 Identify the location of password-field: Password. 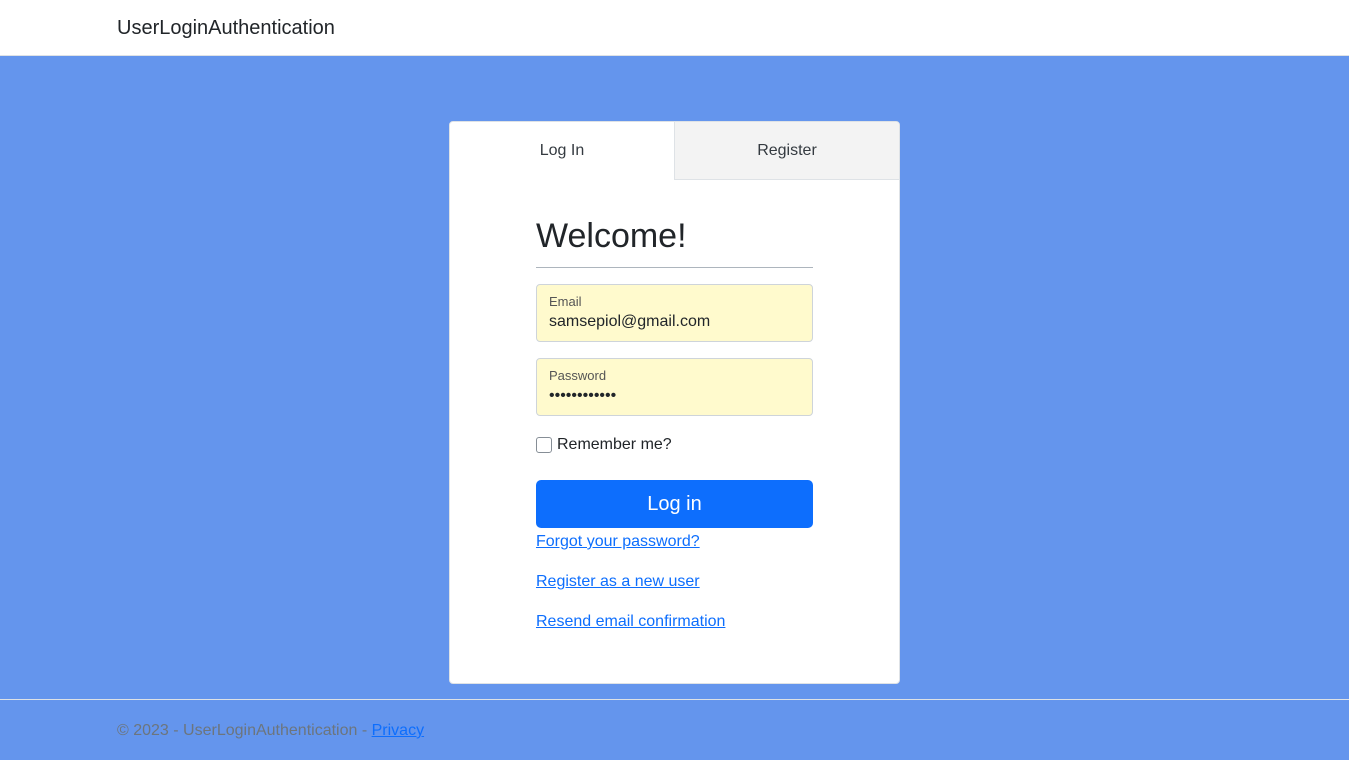
(674, 387).